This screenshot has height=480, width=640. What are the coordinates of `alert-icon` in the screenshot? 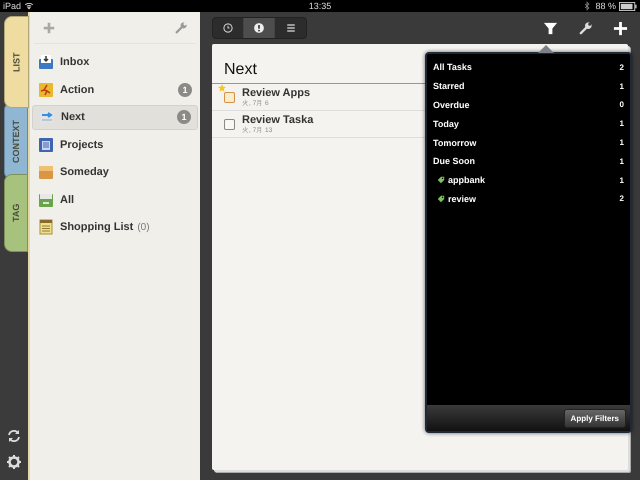 It's located at (259, 28).